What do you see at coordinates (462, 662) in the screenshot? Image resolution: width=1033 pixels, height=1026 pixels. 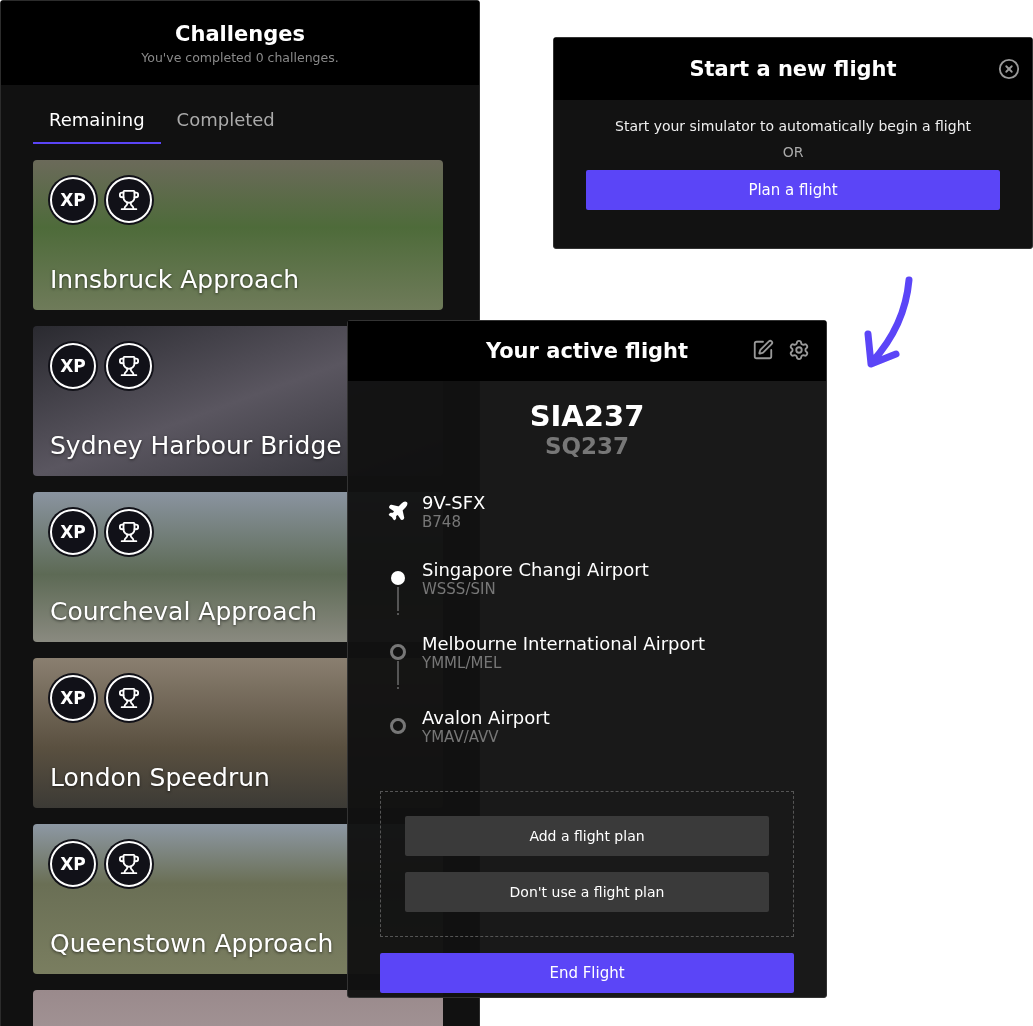 I see `airport-code: YMML/MEL` at bounding box center [462, 662].